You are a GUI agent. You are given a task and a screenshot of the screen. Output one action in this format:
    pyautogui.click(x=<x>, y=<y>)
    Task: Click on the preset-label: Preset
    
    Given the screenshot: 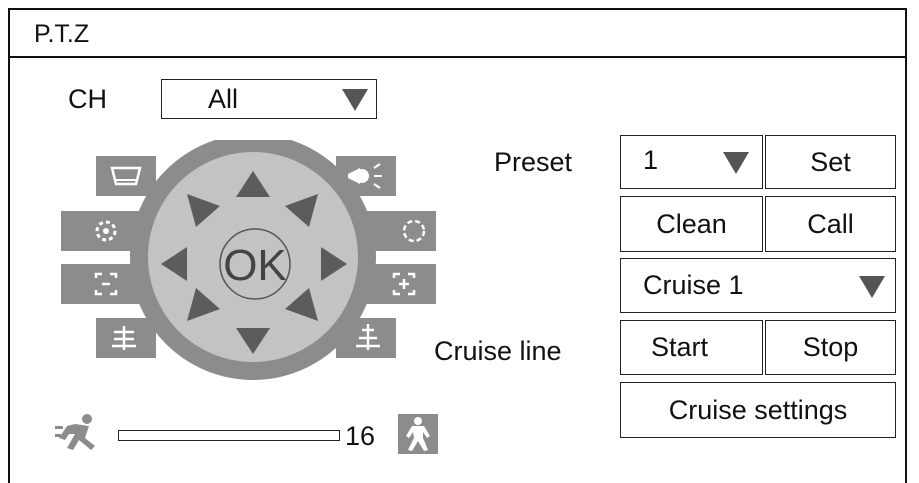 What is the action you would take?
    pyautogui.click(x=533, y=162)
    